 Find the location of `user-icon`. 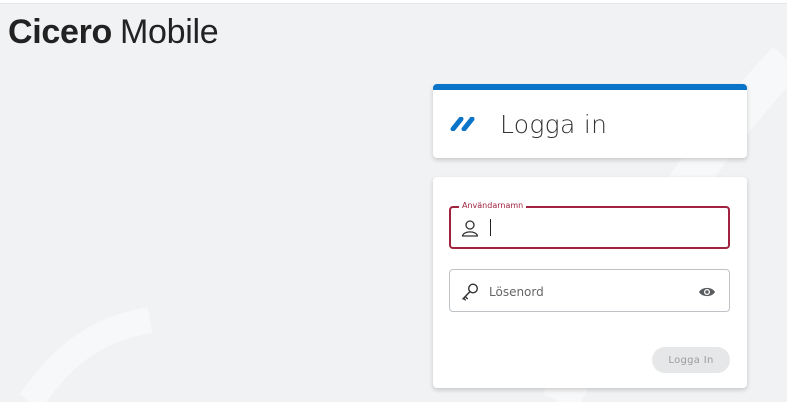

user-icon is located at coordinates (470, 228).